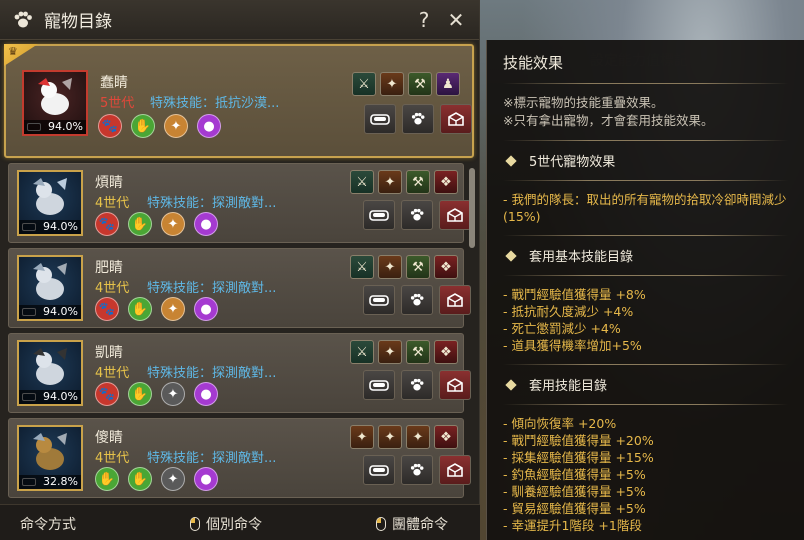 Image resolution: width=804 pixels, height=540 pixels. Describe the element at coordinates (511, 384) in the screenshot. I see `diamond-bullet-icon` at that location.